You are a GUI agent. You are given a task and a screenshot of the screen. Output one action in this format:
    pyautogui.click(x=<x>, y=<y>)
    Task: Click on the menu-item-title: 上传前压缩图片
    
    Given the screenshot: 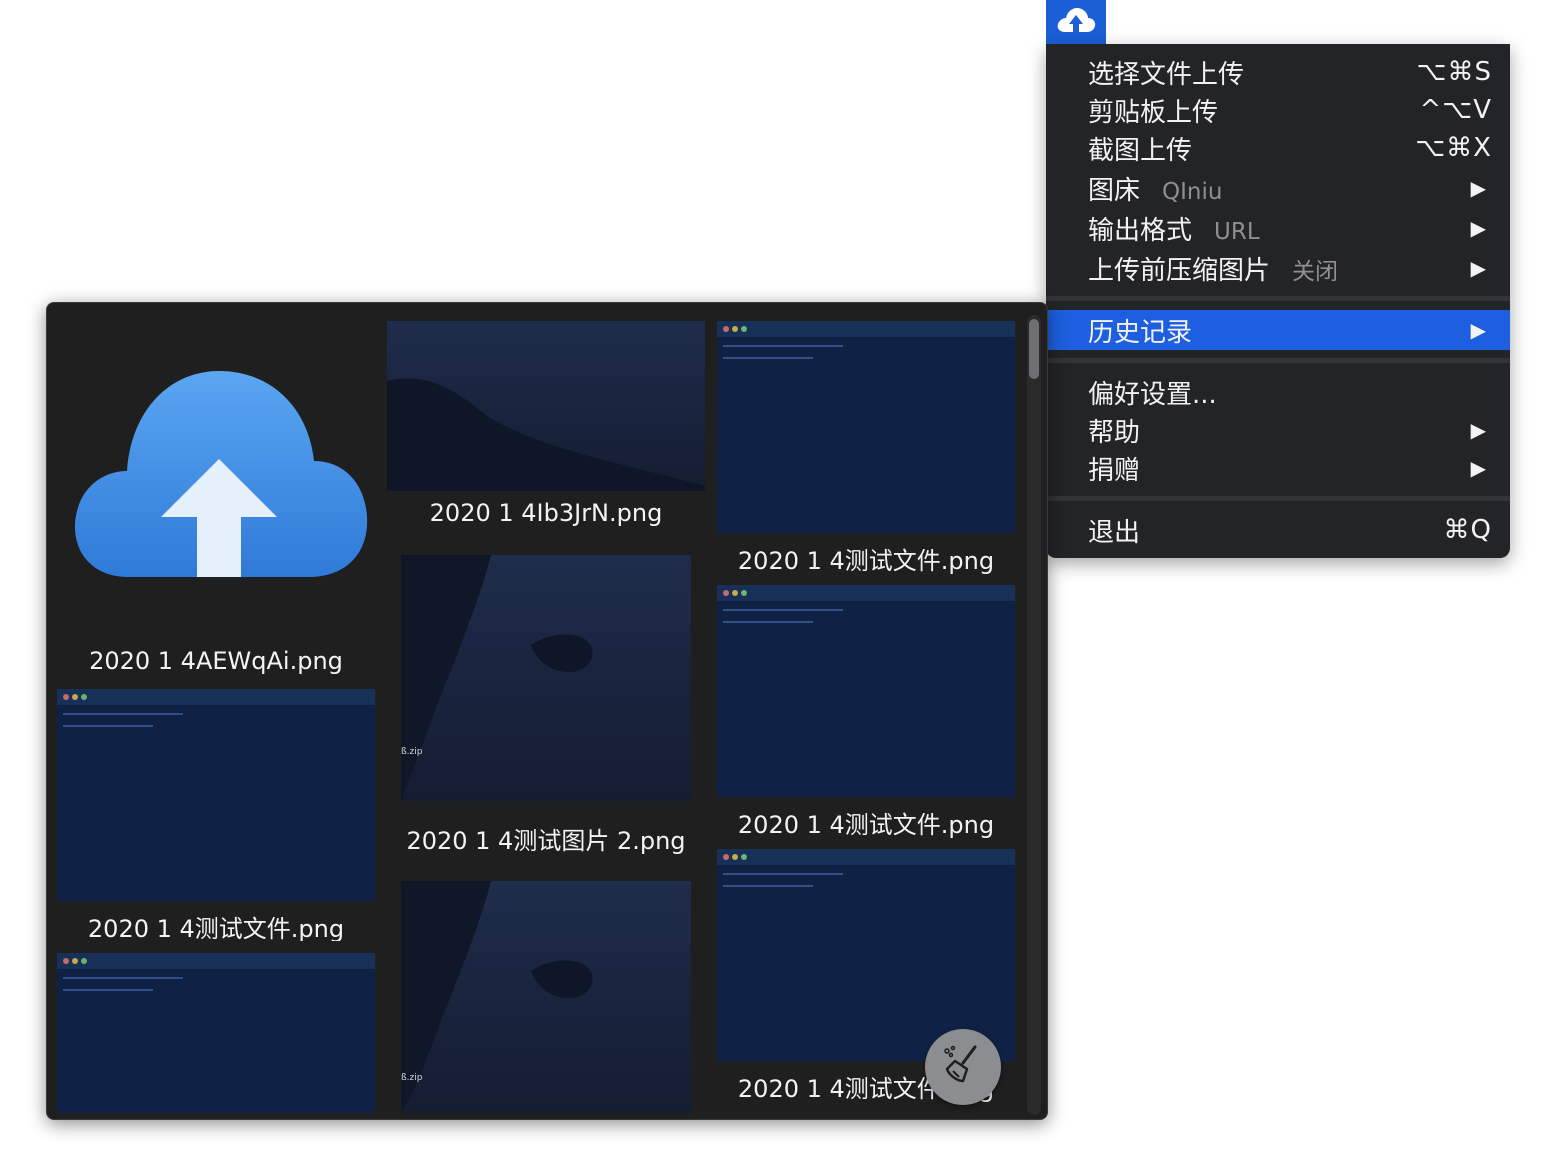 What is the action you would take?
    pyautogui.click(x=1179, y=270)
    